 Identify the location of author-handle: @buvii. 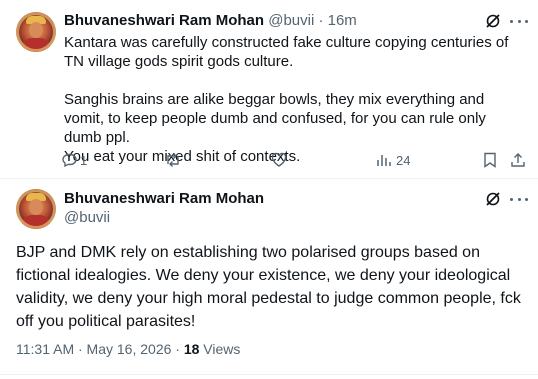
(87, 217).